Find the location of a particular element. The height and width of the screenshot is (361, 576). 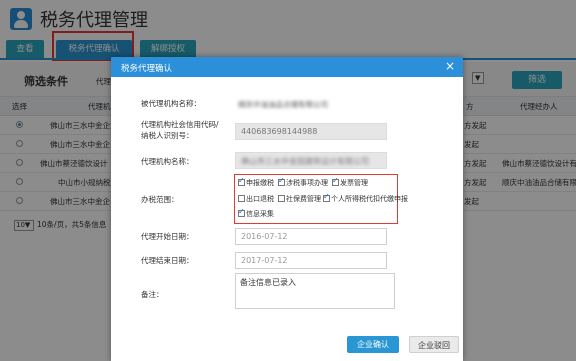

credit-code-field: 440683698144988 is located at coordinates (311, 131).